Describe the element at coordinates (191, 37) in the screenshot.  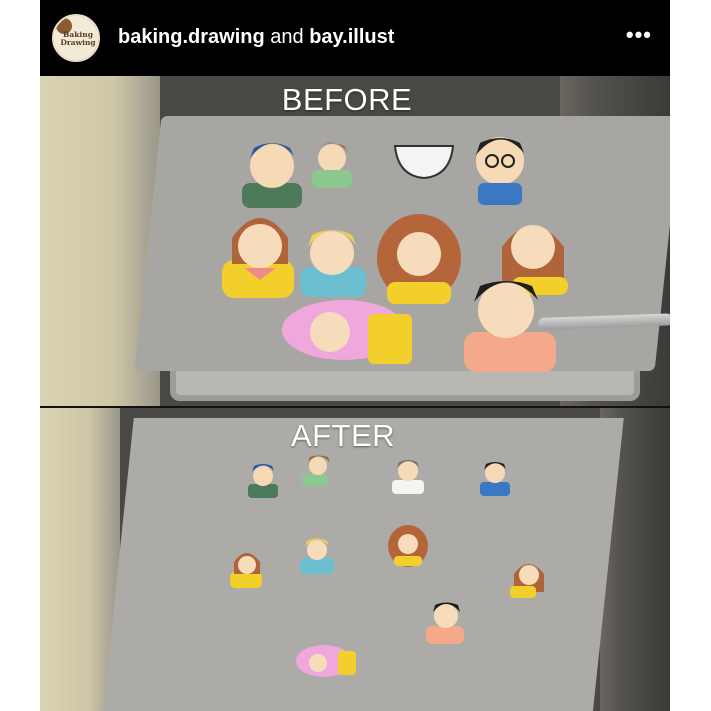
I see `username-primary: baking.drawing` at that location.